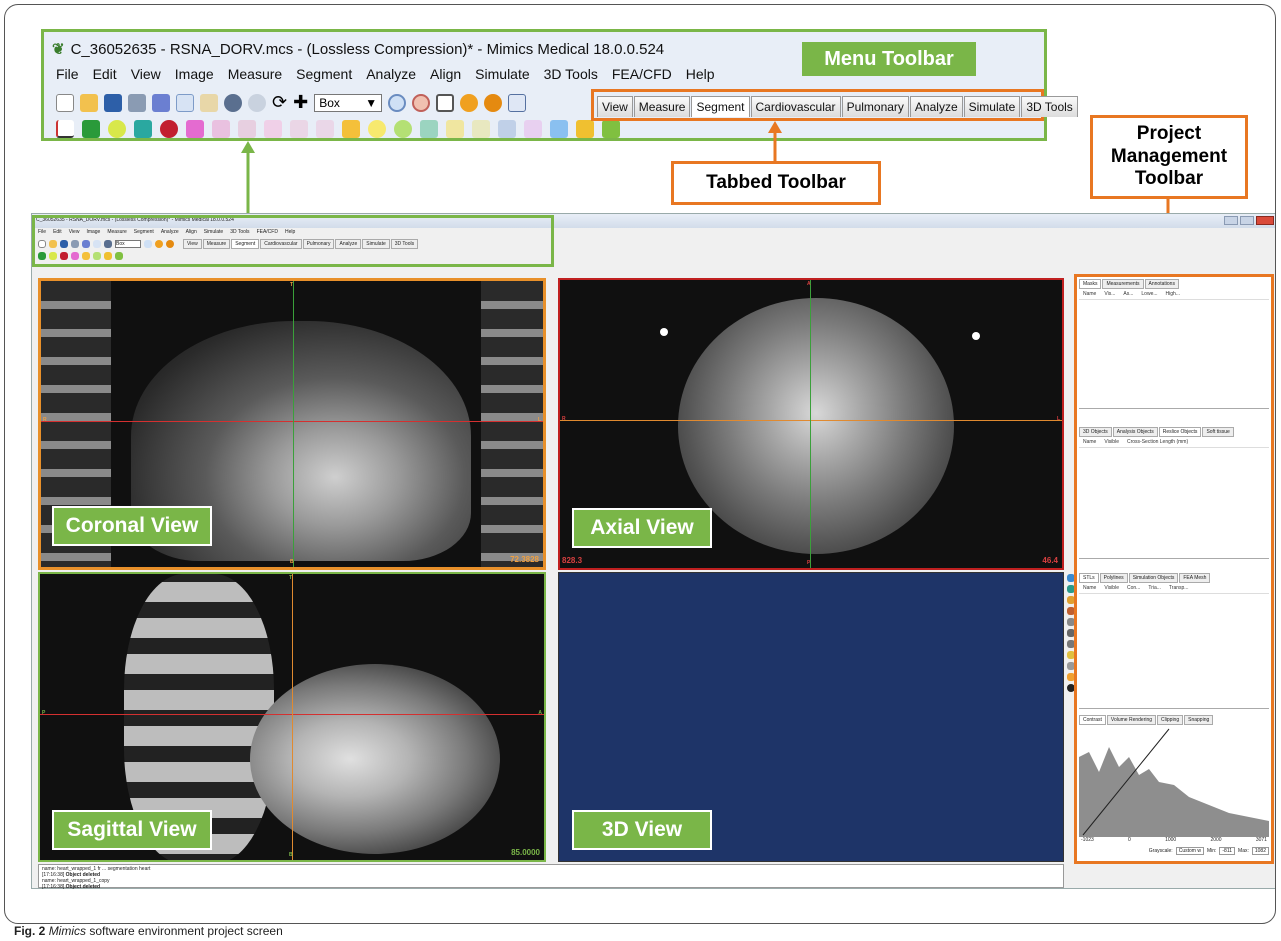 This screenshot has height=941, width=1281. Describe the element at coordinates (1231, 220) in the screenshot. I see `minimize-button` at that location.